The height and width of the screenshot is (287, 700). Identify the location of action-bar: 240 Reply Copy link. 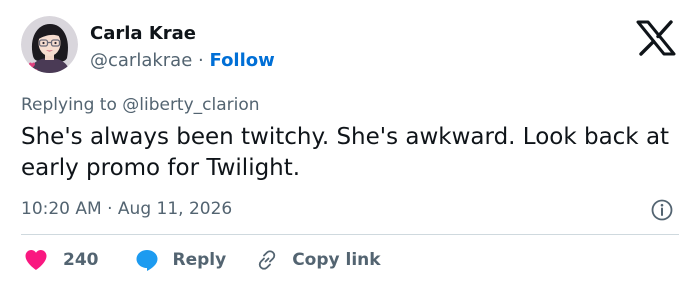
(202, 260).